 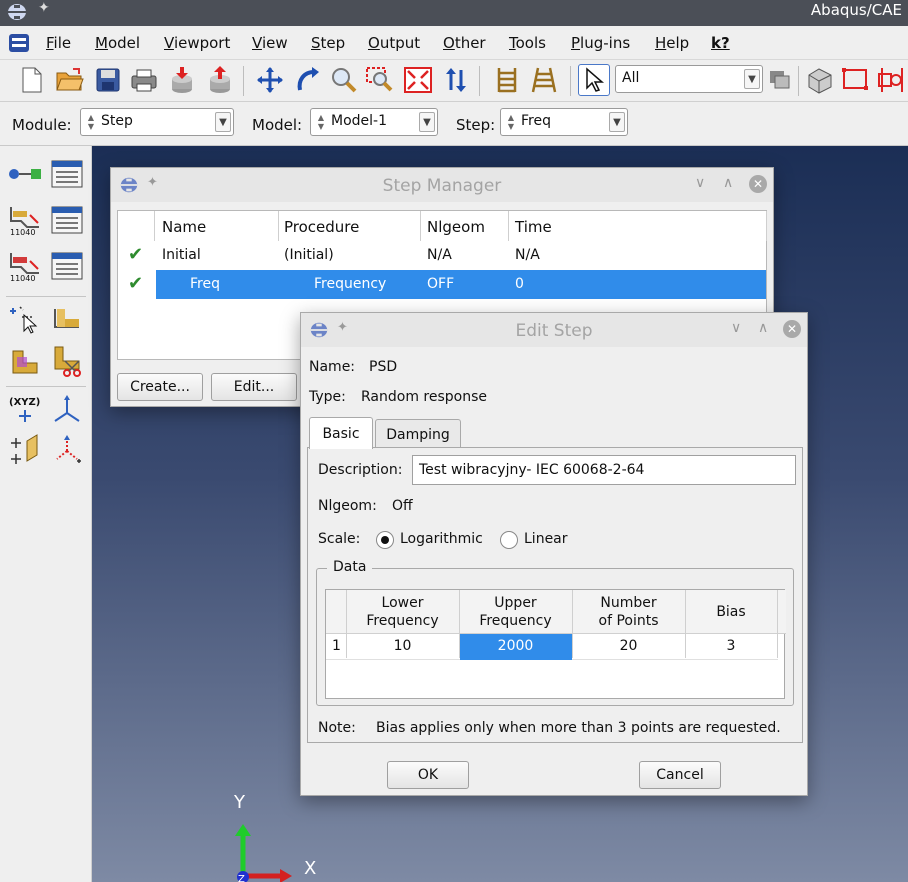 What do you see at coordinates (182, 80) in the screenshot?
I see `import-database-icon` at bounding box center [182, 80].